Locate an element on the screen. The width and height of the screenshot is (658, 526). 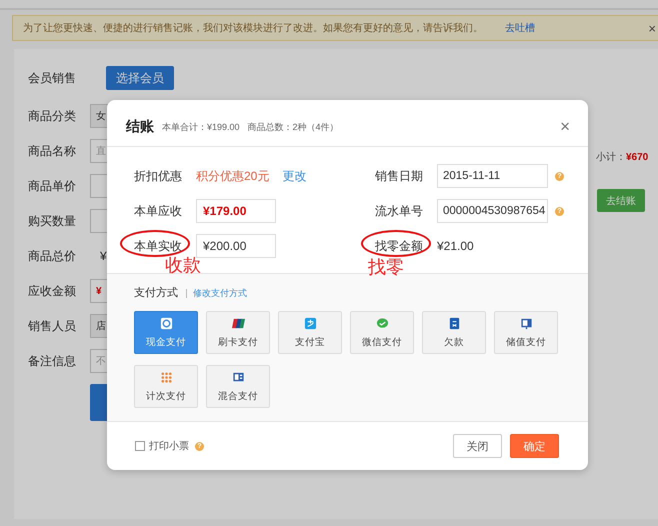
field-label: 本单实收 is located at coordinates (158, 246).